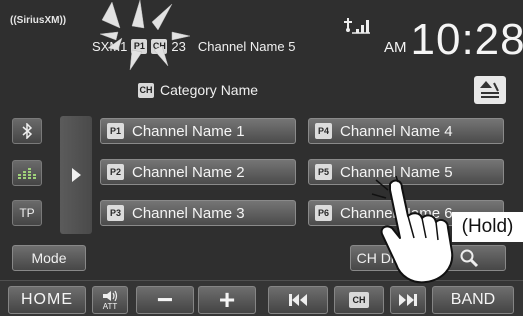  What do you see at coordinates (110, 306) in the screenshot?
I see `att-label: ATT` at bounding box center [110, 306].